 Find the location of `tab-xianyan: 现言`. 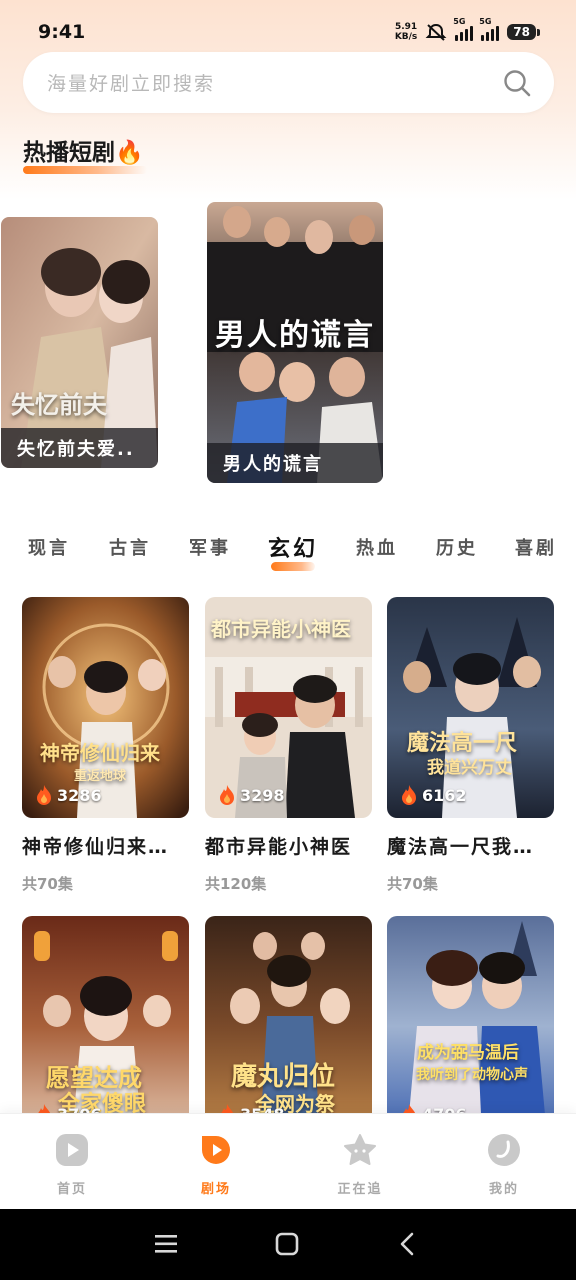

tab-xianyan: 现言 is located at coordinates (49, 547).